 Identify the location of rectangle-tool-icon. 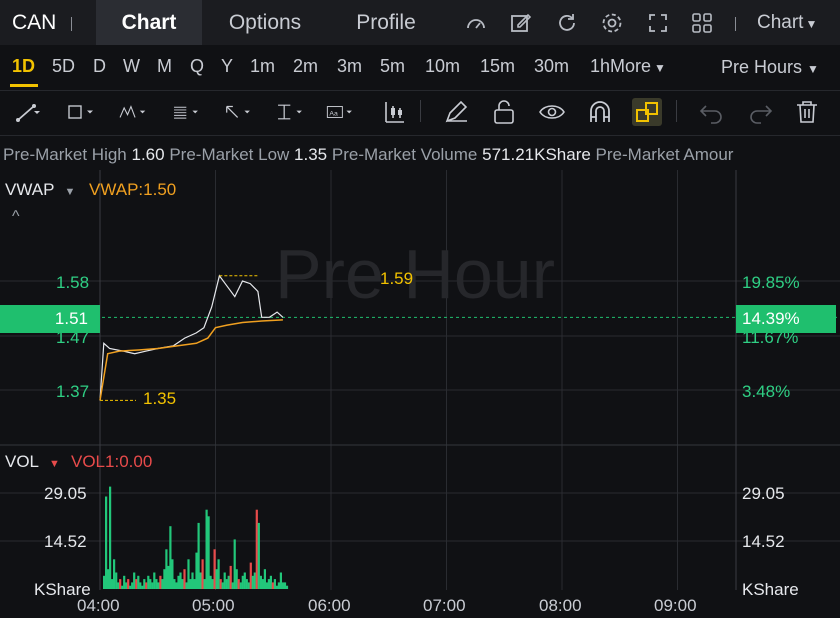
(81, 112).